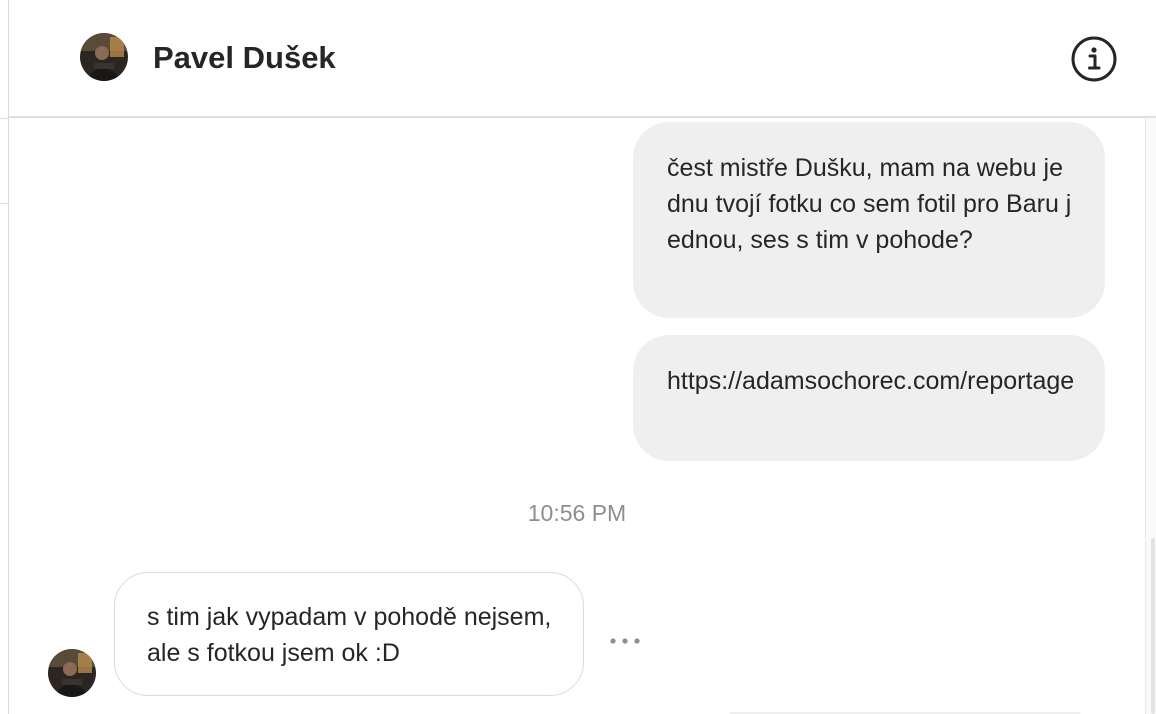  I want to click on message-timestamp: 10:56 PM, so click(577, 513).